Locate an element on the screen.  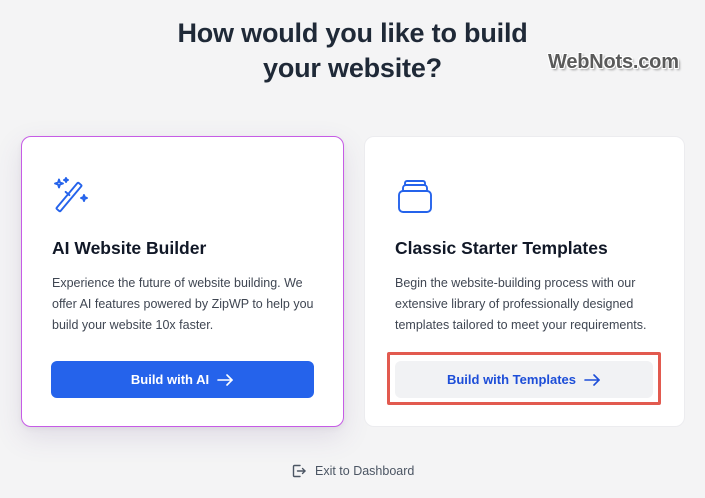
exit-to-dashboard-link: Exit to Dashboard is located at coordinates (352, 471).